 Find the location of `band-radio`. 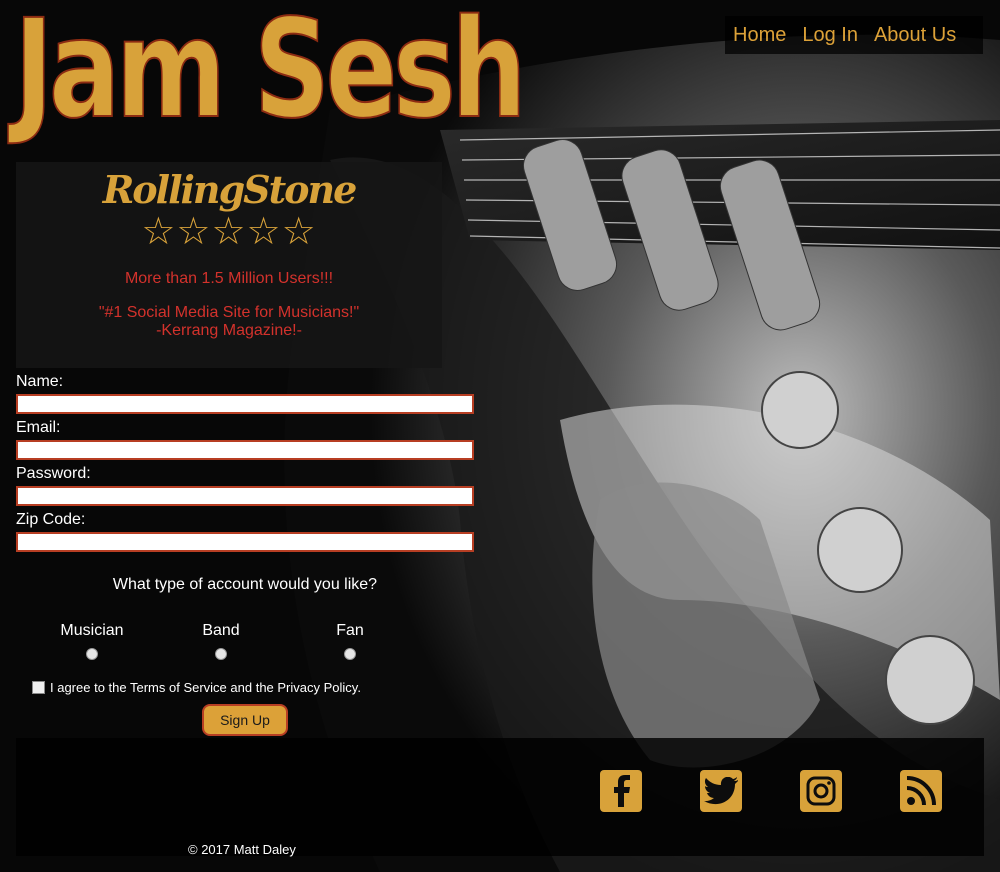

band-radio is located at coordinates (221, 654).